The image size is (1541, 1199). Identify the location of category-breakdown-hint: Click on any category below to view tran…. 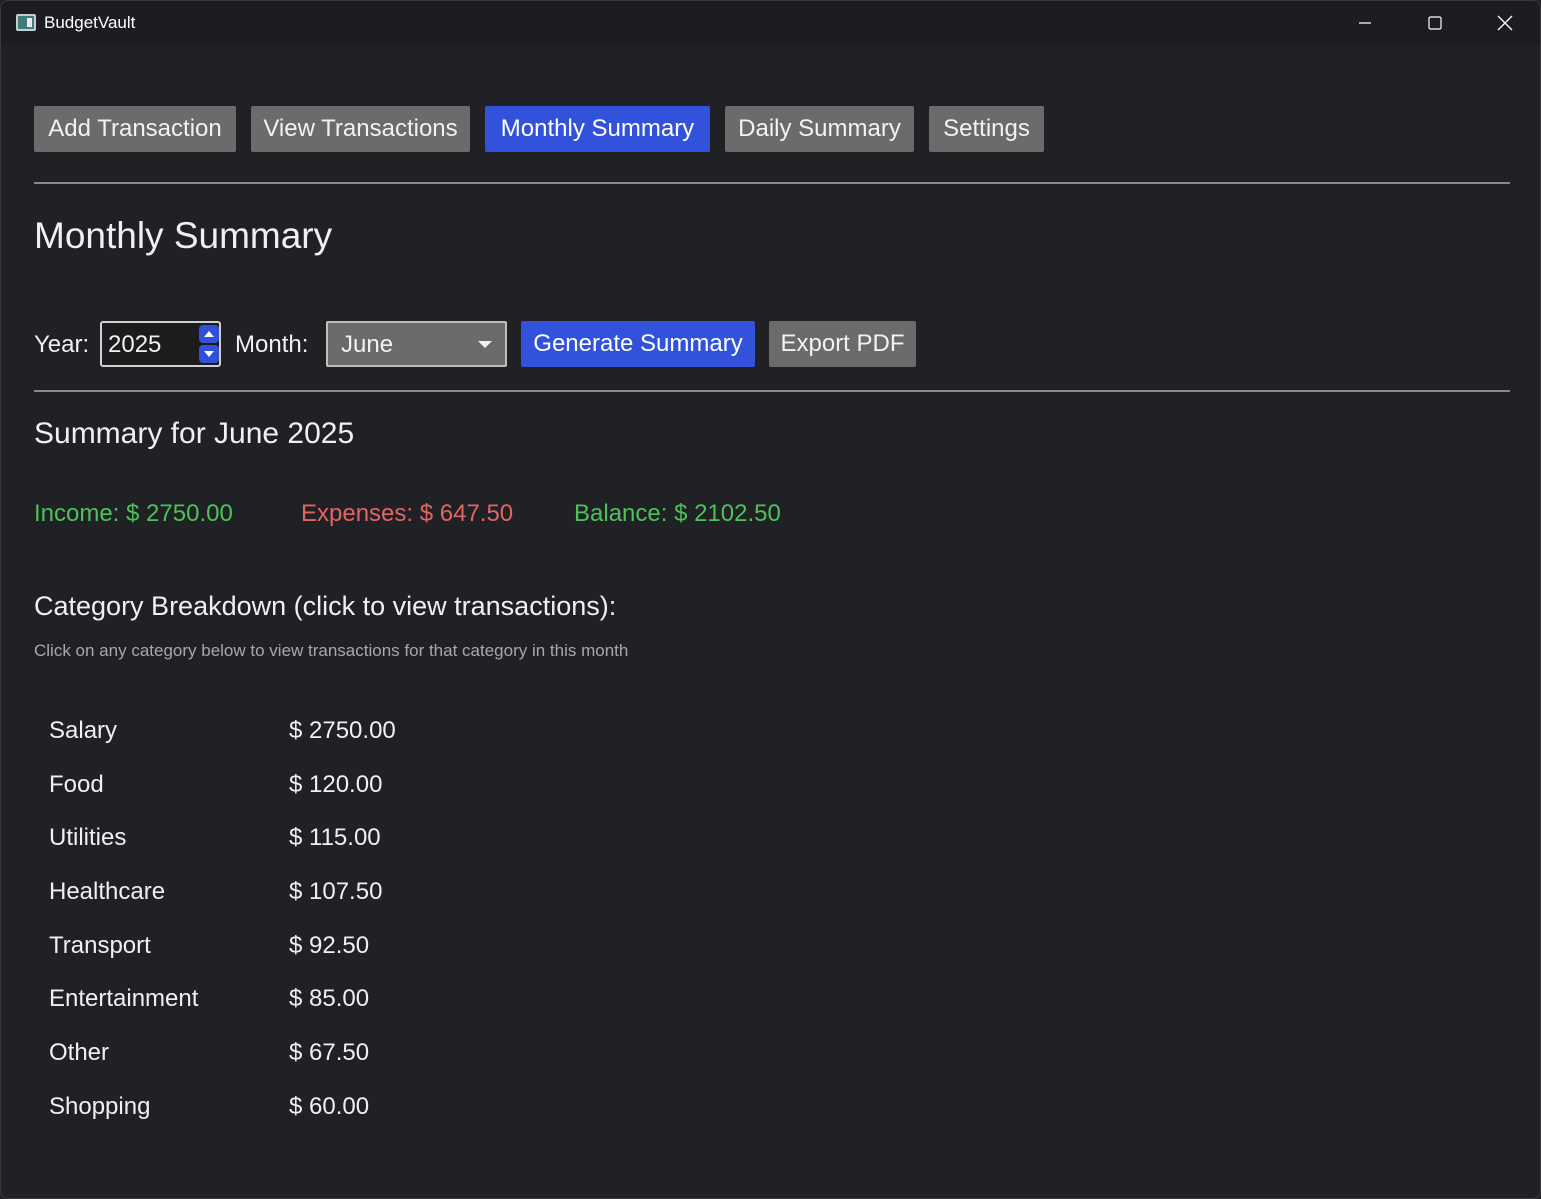
(331, 650).